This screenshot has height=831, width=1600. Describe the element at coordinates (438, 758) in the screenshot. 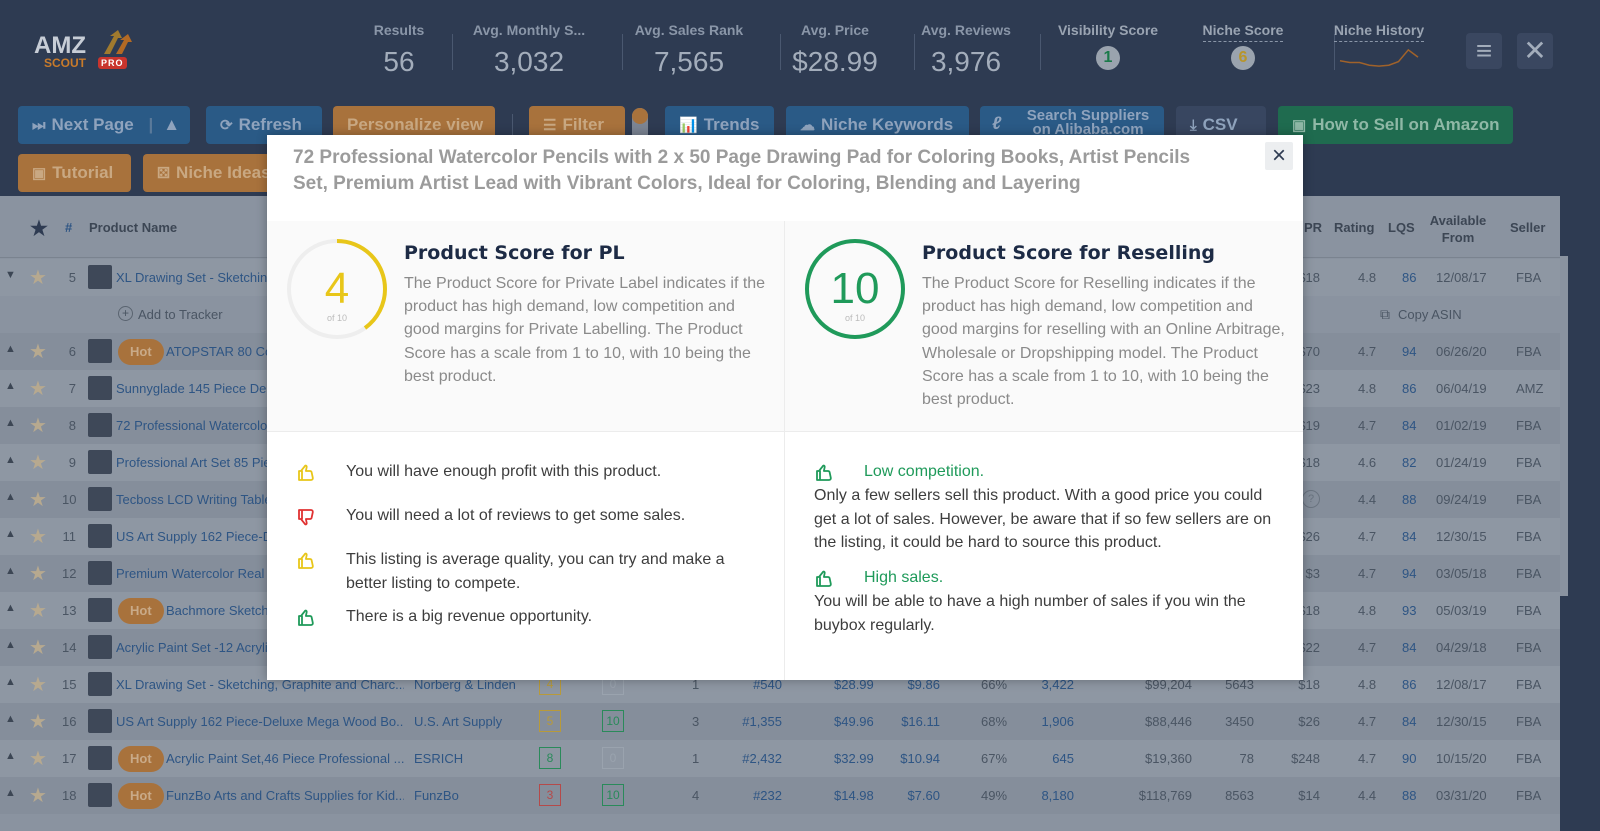

I see `brand-link: ESRICH` at that location.